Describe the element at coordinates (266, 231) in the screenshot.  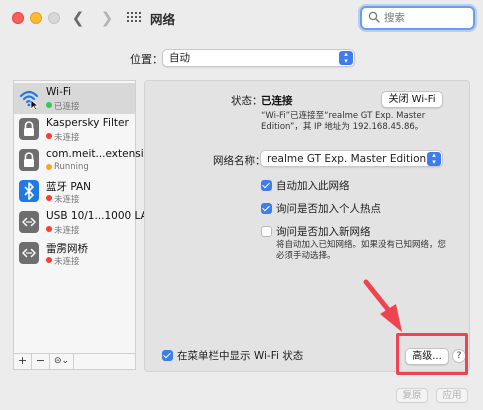
I see `ask-new-network-checkbox` at that location.